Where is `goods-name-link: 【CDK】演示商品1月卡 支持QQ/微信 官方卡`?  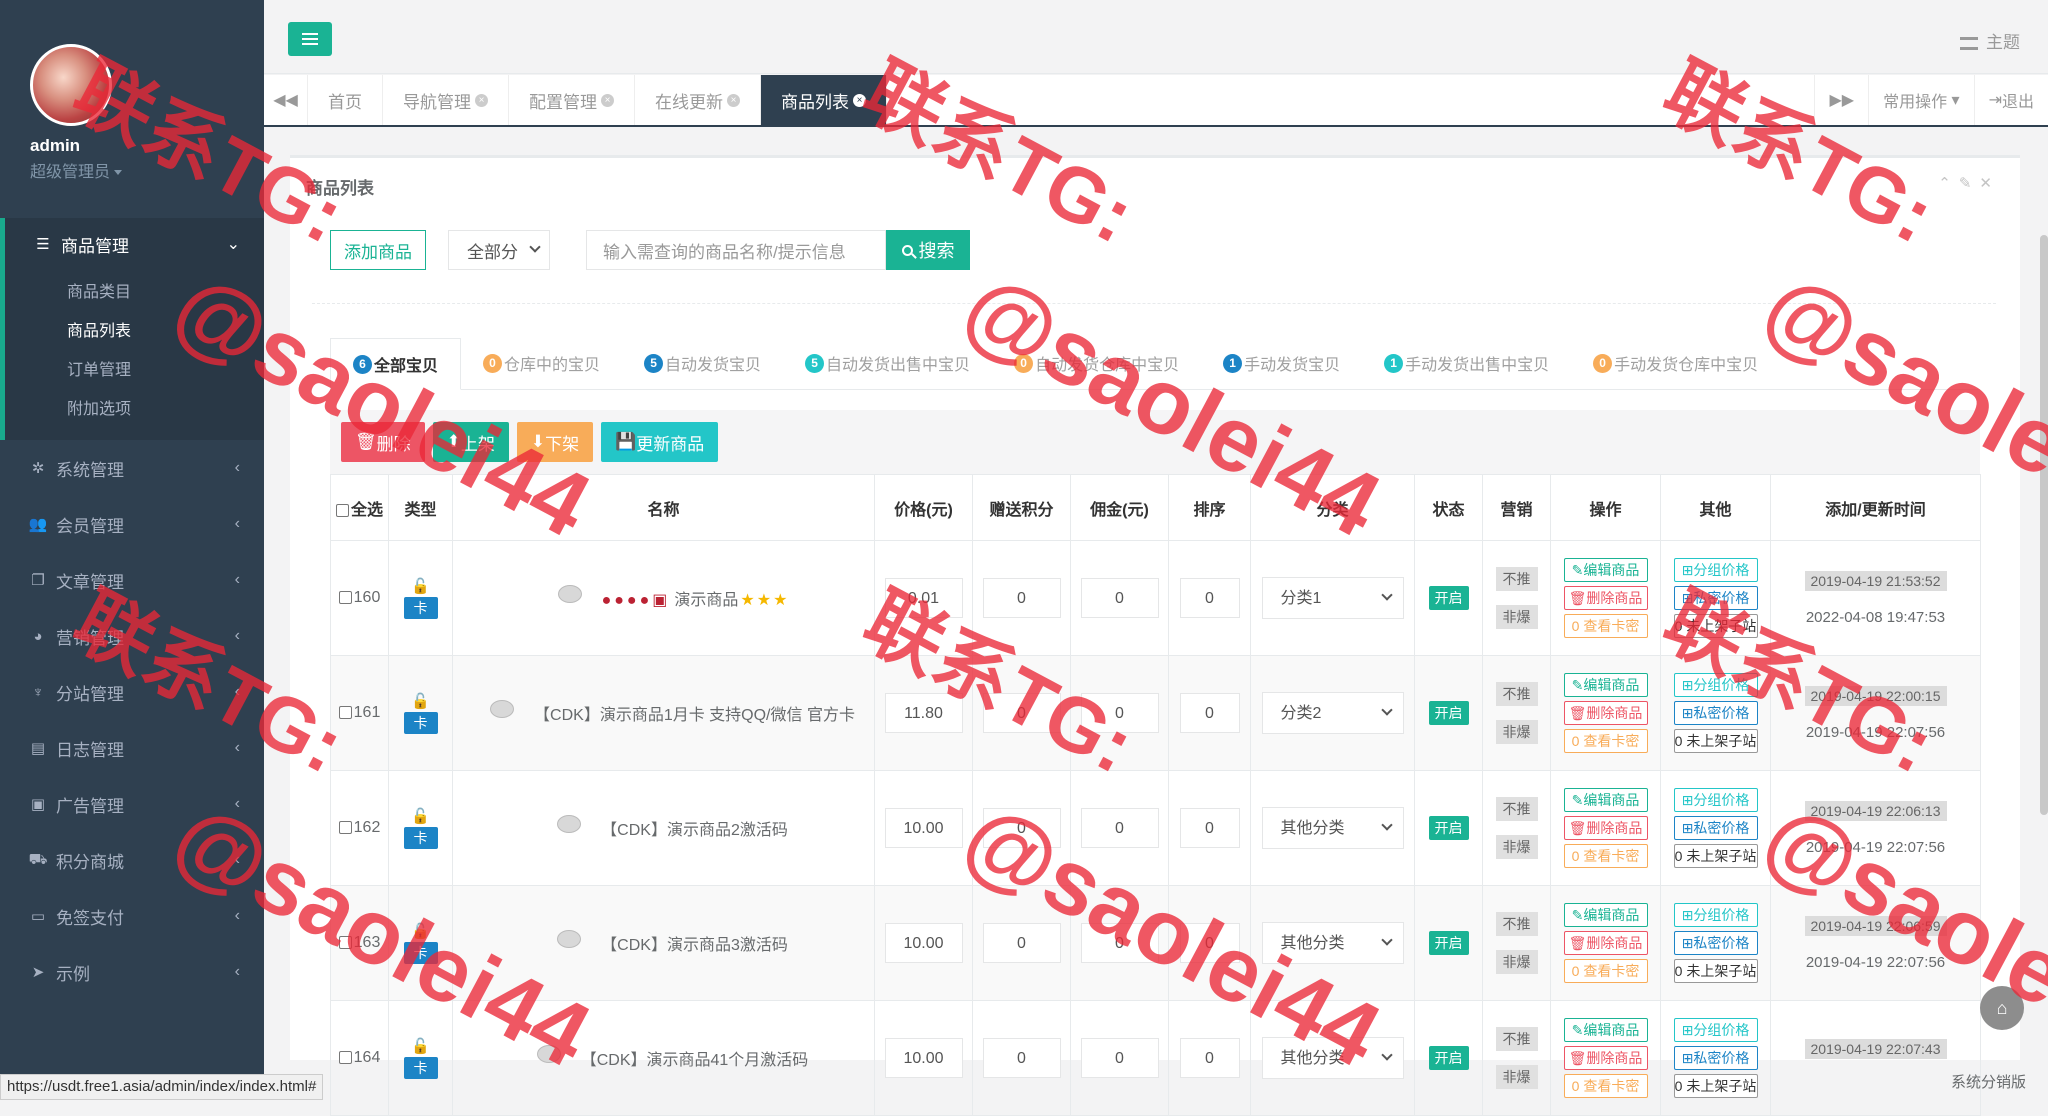 goods-name-link: 【CDK】演示商品1月卡 支持QQ/微信 官方卡 is located at coordinates (694, 715).